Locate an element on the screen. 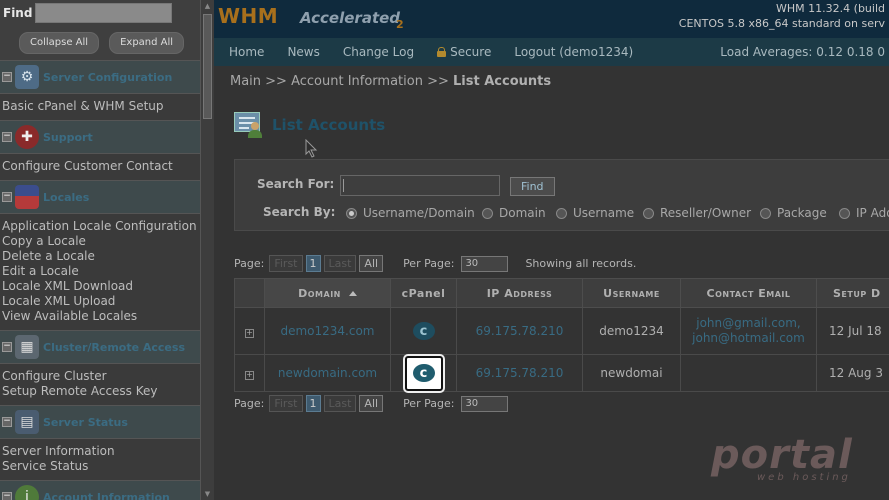  portal-watermark-logo: portal web hosting is located at coordinates (782, 457).